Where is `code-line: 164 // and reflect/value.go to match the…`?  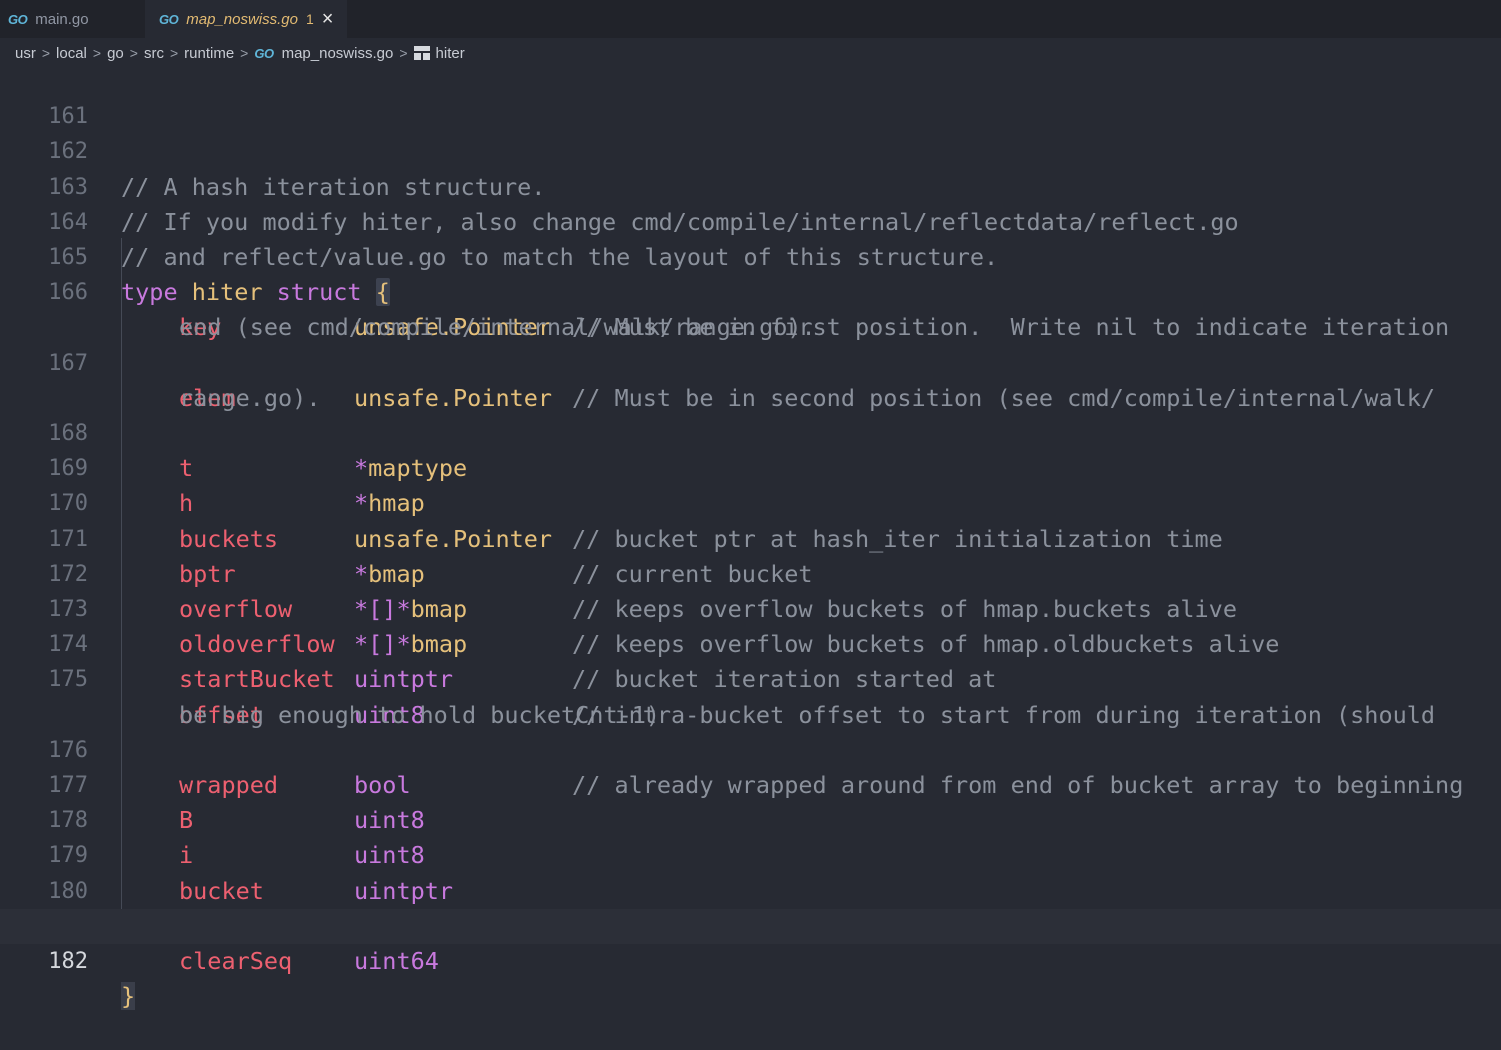
code-line: 164 // and reflect/value.go to match the… is located at coordinates (750, 220).